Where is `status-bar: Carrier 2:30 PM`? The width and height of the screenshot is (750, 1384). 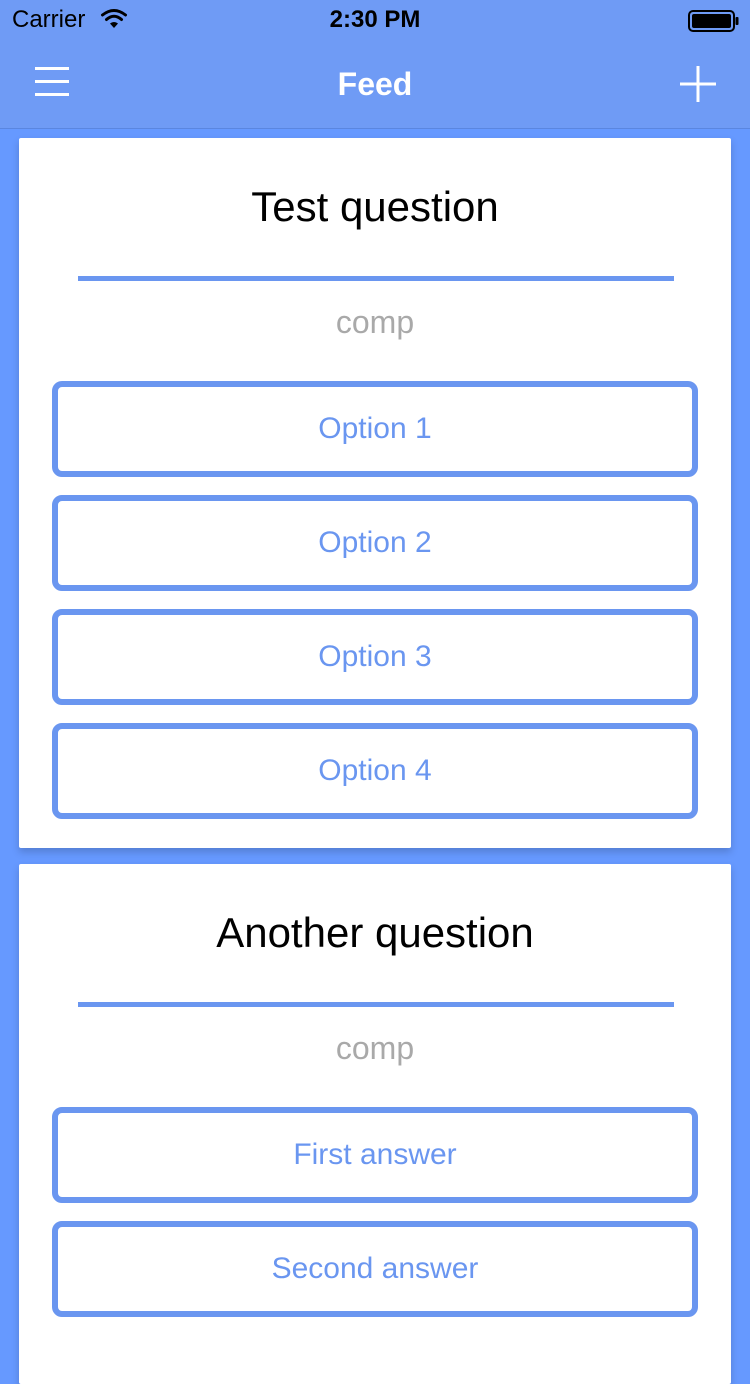
status-bar: Carrier 2:30 PM is located at coordinates (375, 20).